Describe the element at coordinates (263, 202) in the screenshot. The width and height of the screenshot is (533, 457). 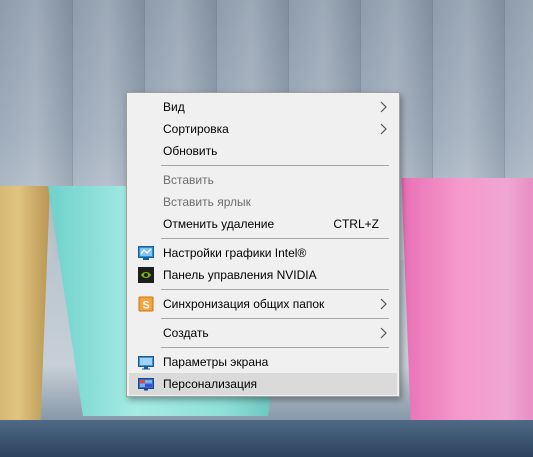
I see `menu-item-paste-shortcut: Вставить ярлык` at that location.